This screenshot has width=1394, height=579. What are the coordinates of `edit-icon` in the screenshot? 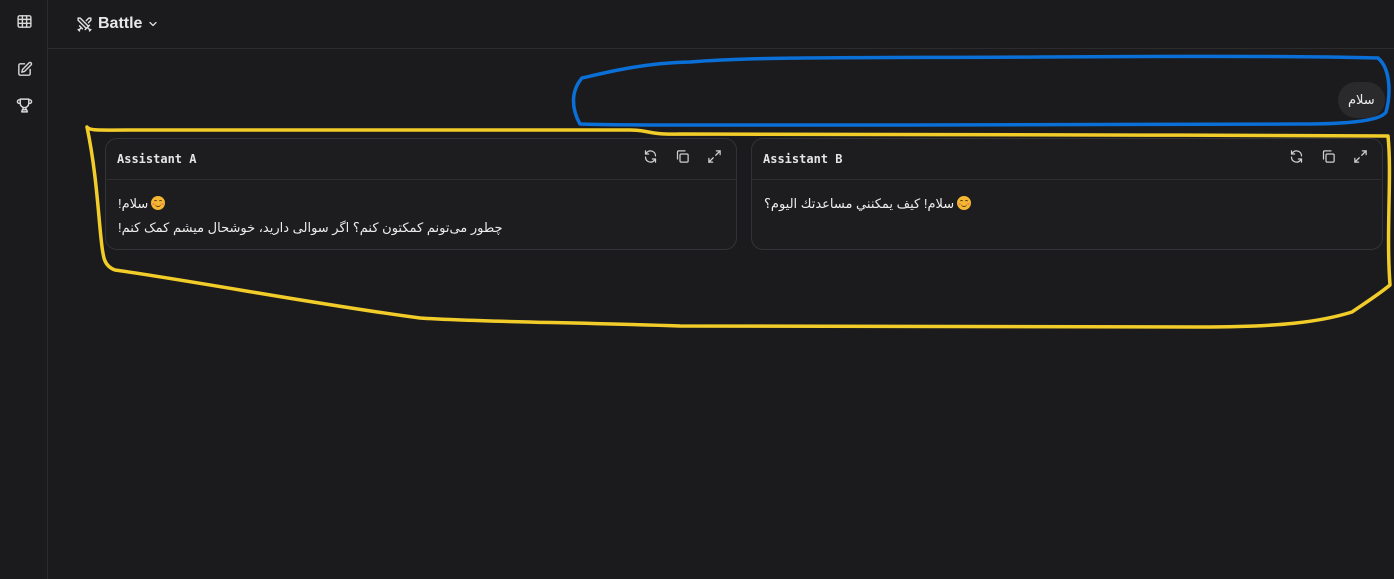 It's located at (24, 72).